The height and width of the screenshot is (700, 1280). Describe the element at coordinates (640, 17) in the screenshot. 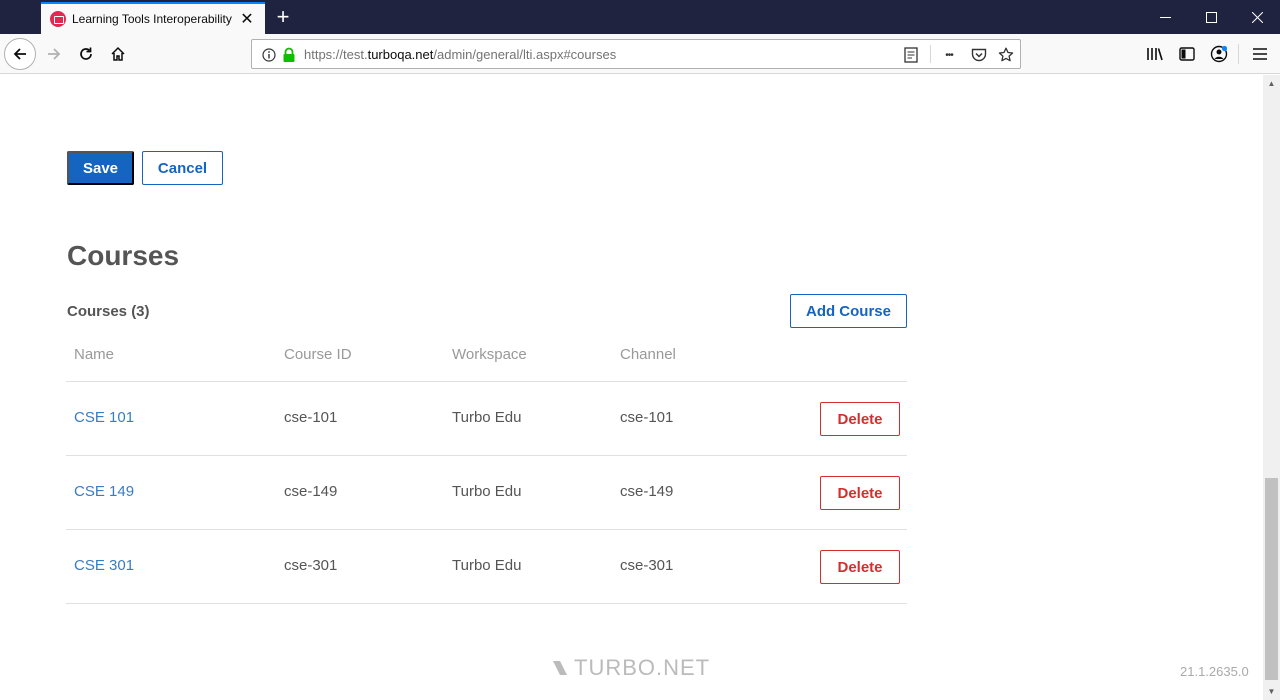

I see `browser-titlebar: Learning Tools Interoperability ✕ +` at that location.